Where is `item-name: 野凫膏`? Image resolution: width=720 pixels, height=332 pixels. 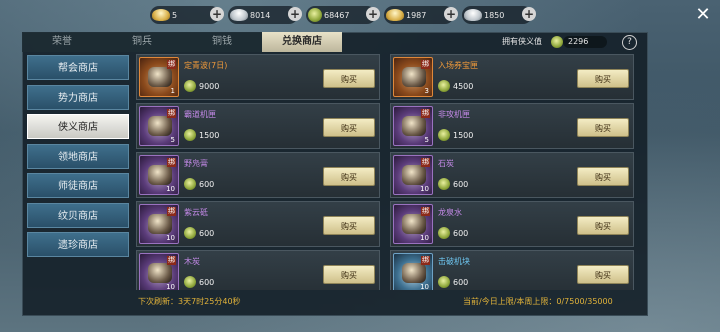
item-name: 野凫膏 is located at coordinates (196, 163).